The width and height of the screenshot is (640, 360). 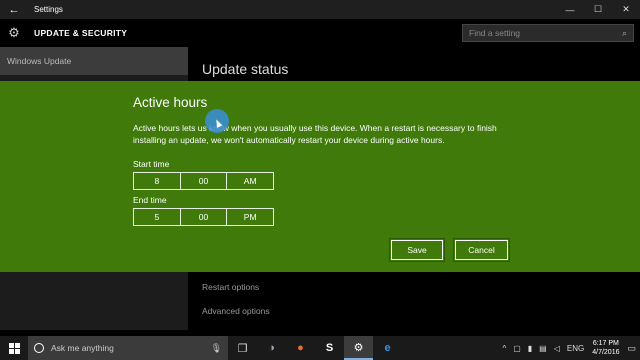 I want to click on chevron-up-icon: ^, so click(x=504, y=348).